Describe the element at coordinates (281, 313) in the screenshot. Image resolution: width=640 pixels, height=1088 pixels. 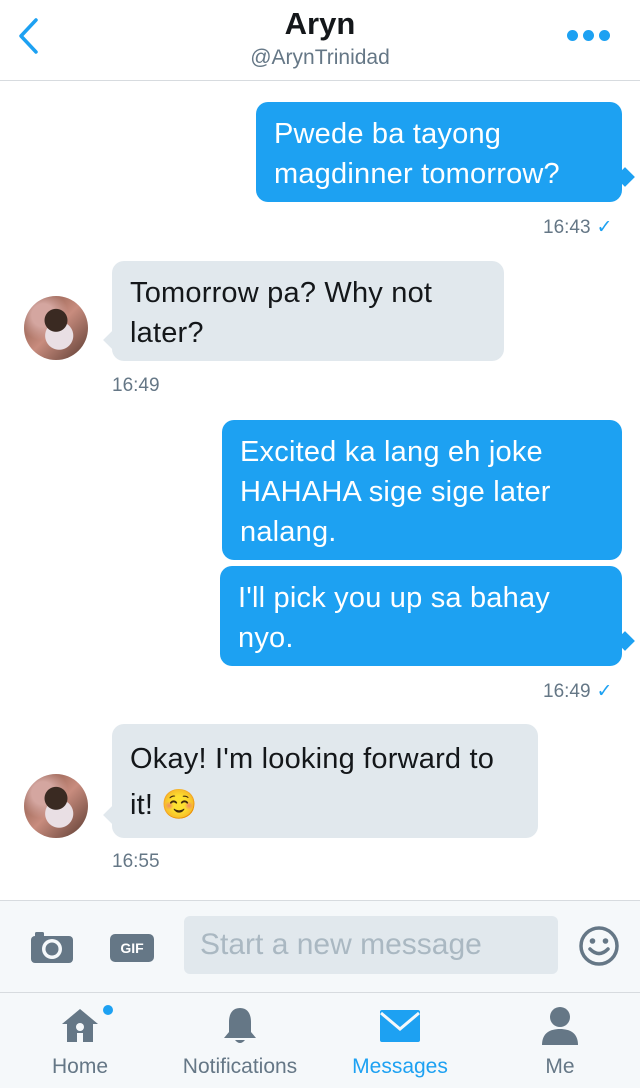
I see `message-text: Tomorrow pa? Why not later?` at that location.